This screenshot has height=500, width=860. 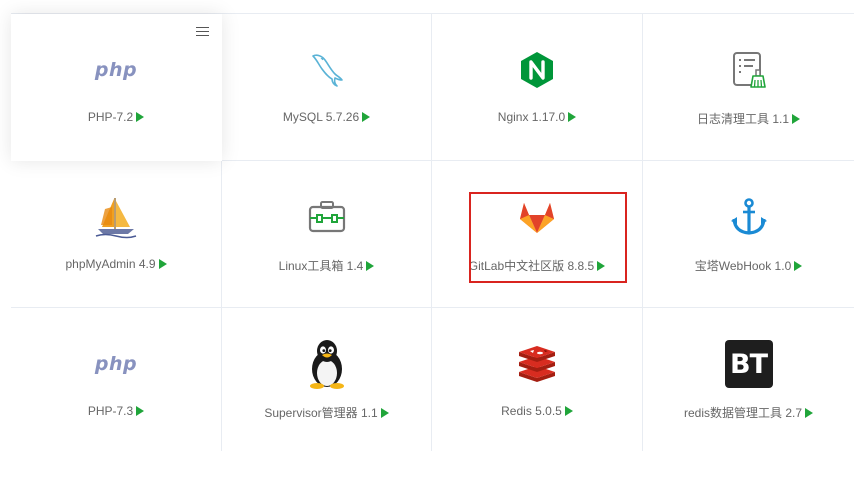 I want to click on software-item-label: PHP-7.3, so click(x=110, y=411).